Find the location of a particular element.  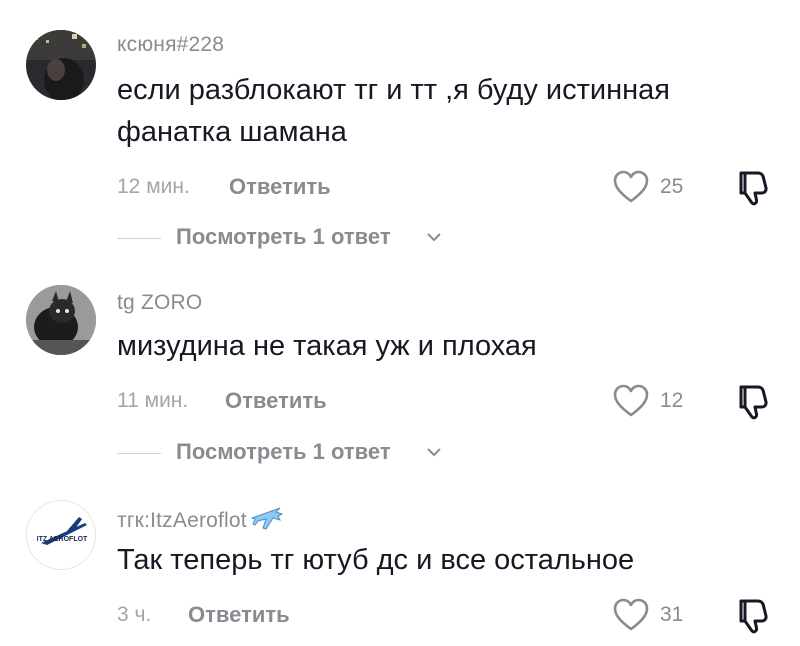

username-text: тгк:ItzAeroflot is located at coordinates (182, 520).